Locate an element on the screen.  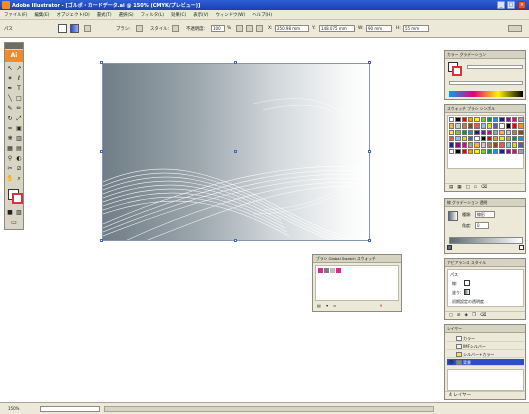
blend-tool-icon: ◐ is located at coordinates (19, 159).